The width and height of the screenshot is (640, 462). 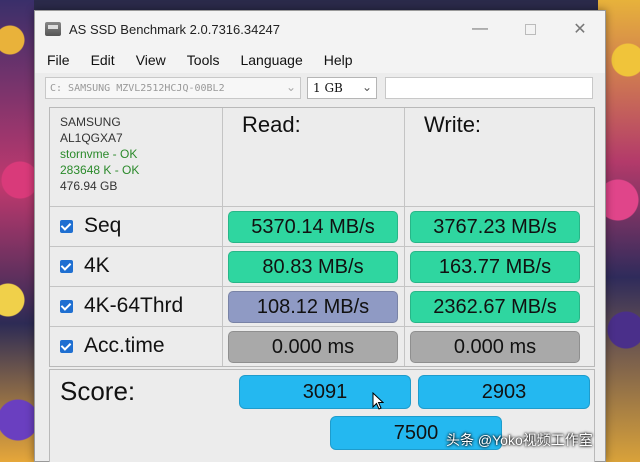 What do you see at coordinates (103, 225) in the screenshot?
I see `row-label: Seq` at bounding box center [103, 225].